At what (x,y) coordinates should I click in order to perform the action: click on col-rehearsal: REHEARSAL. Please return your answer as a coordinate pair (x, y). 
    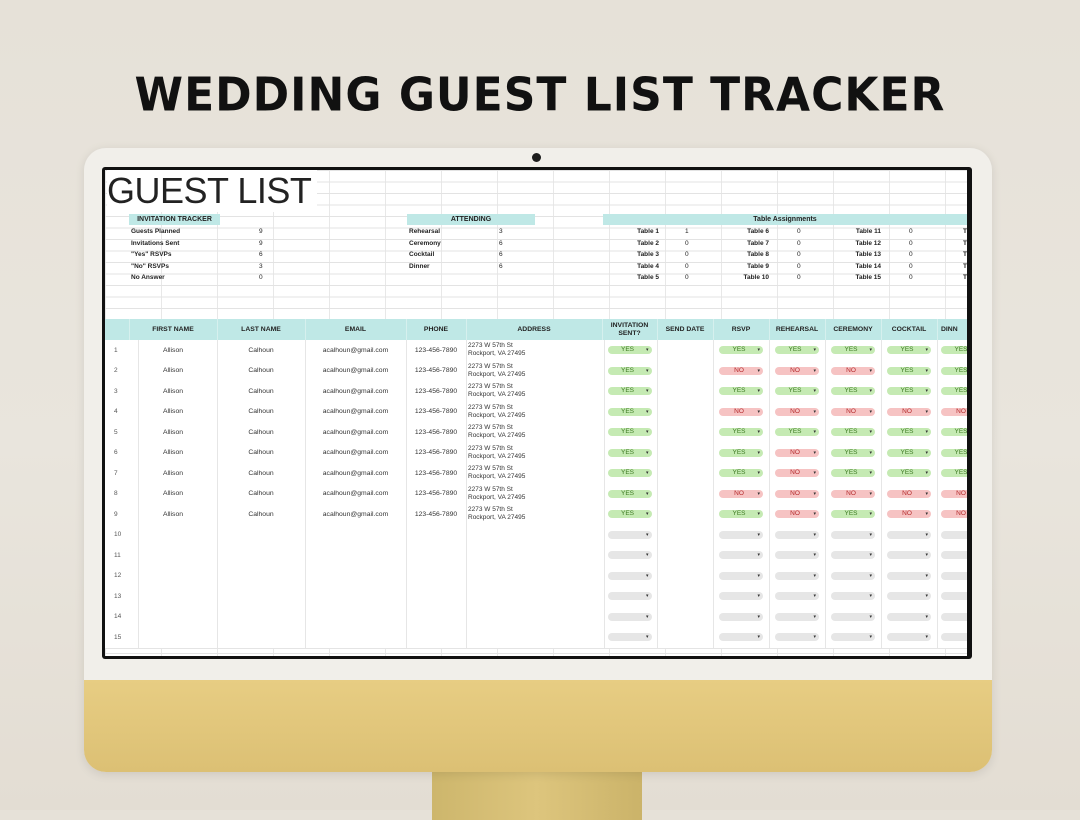
    Looking at the image, I should click on (797, 329).